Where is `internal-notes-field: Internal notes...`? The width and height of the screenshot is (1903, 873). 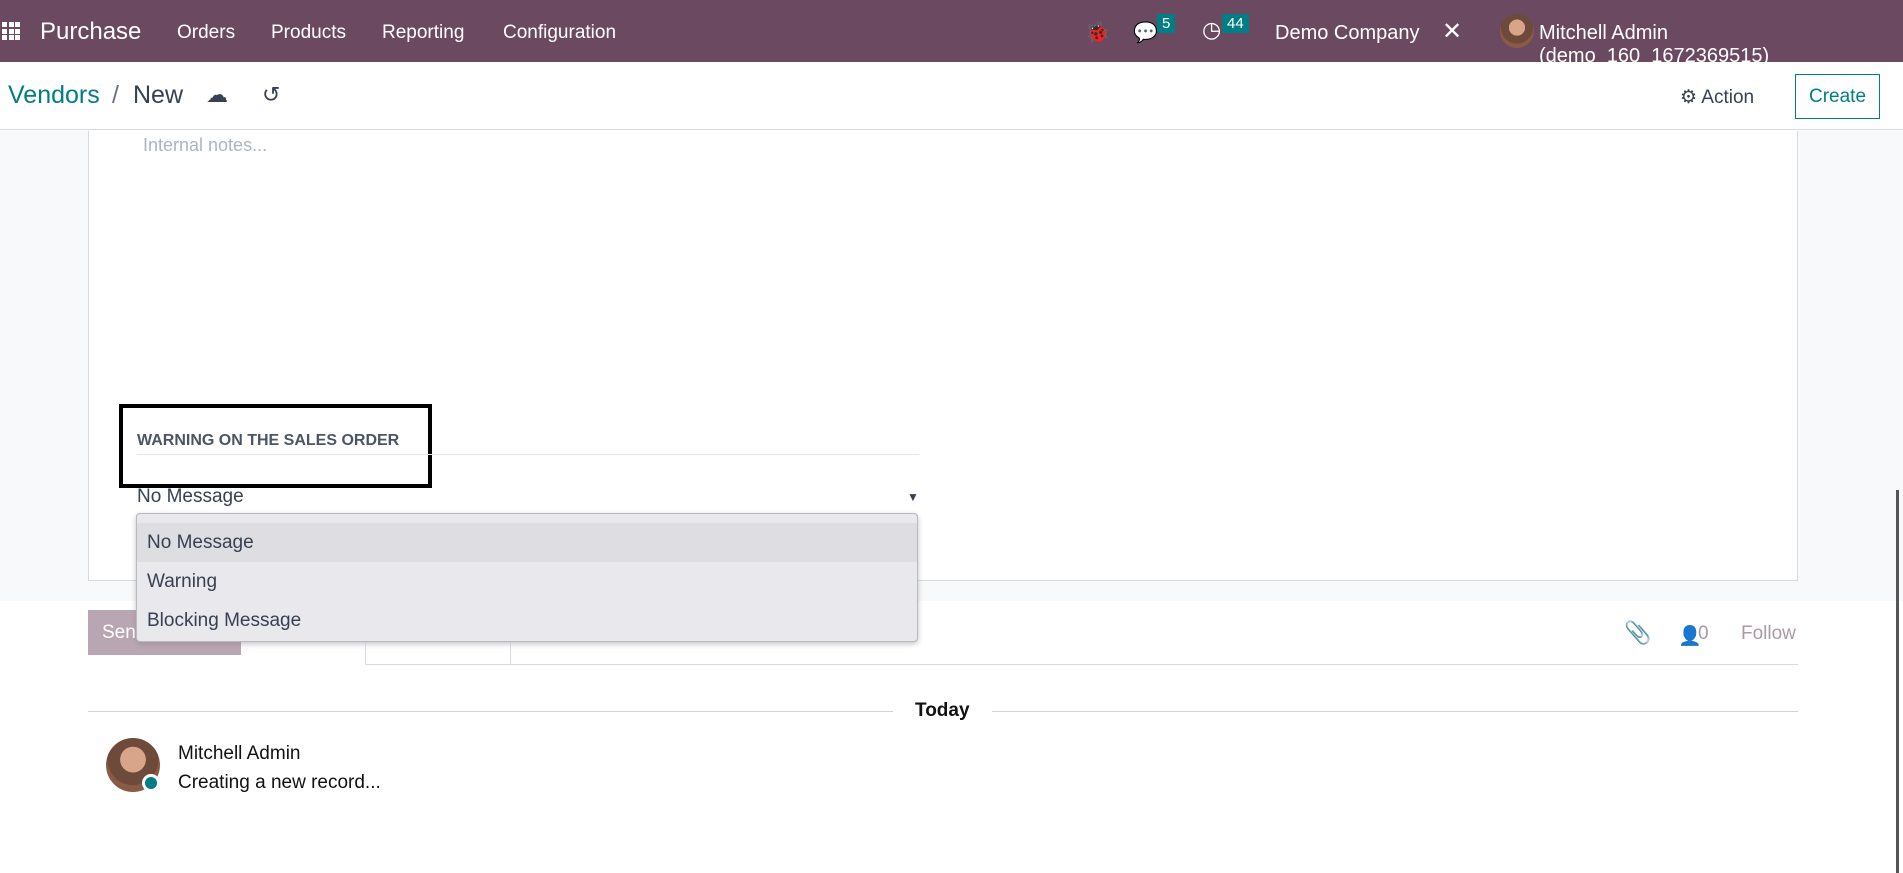 internal-notes-field: Internal notes... is located at coordinates (205, 145).